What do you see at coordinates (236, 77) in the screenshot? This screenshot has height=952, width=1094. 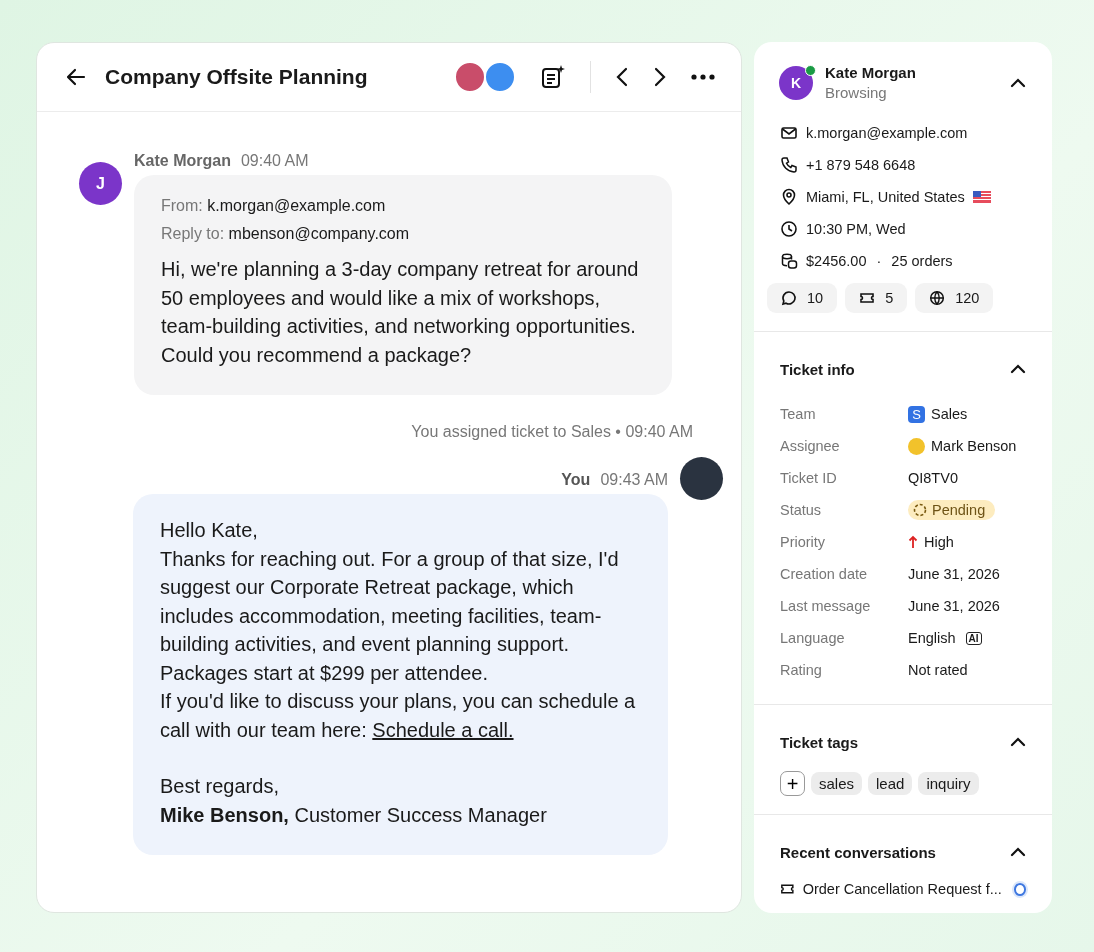 I see `conversation-title: Company Offsite Planning` at bounding box center [236, 77].